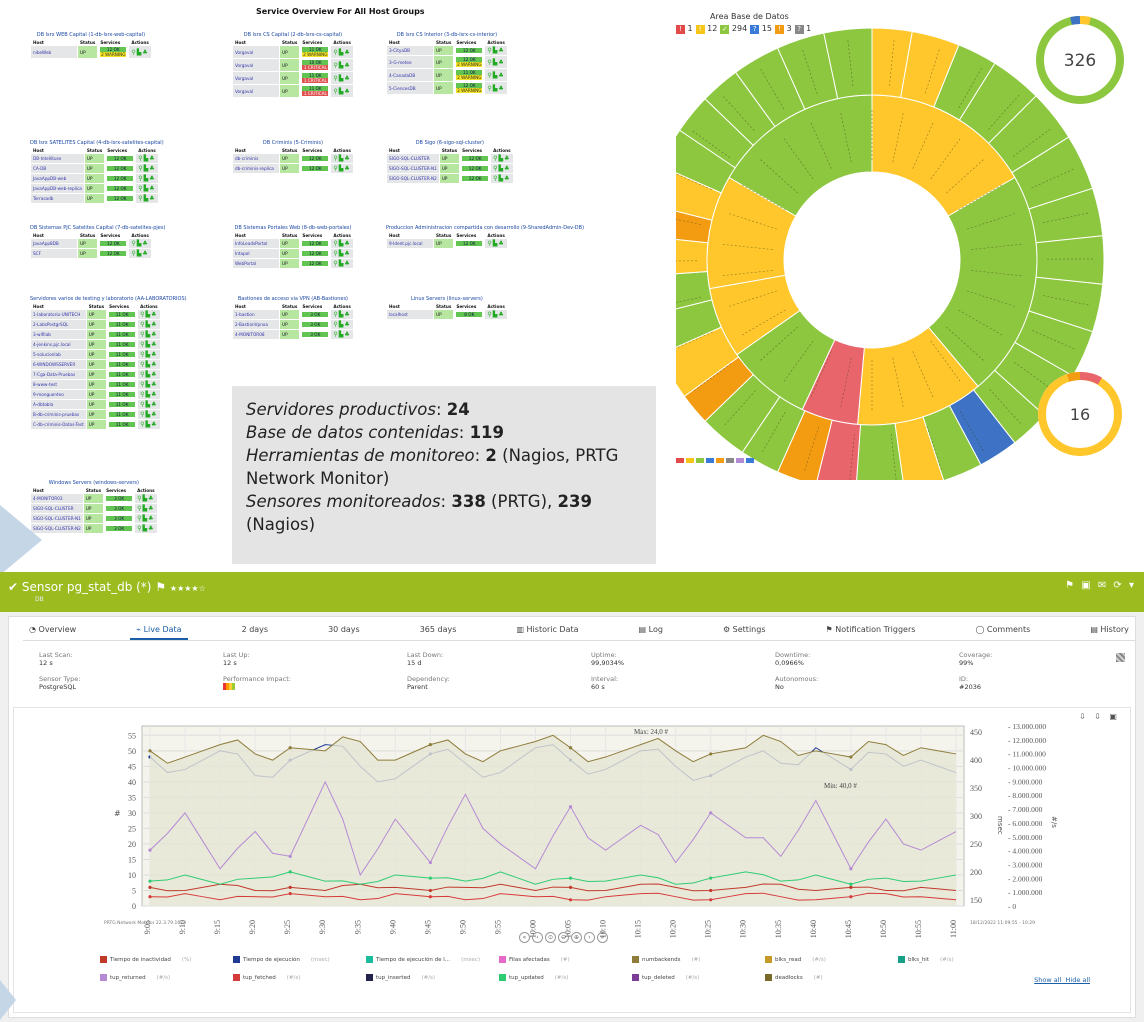 The width and height of the screenshot is (1144, 1022). What do you see at coordinates (1078, 980) in the screenshot?
I see `hide-all-link: Hide all` at bounding box center [1078, 980].